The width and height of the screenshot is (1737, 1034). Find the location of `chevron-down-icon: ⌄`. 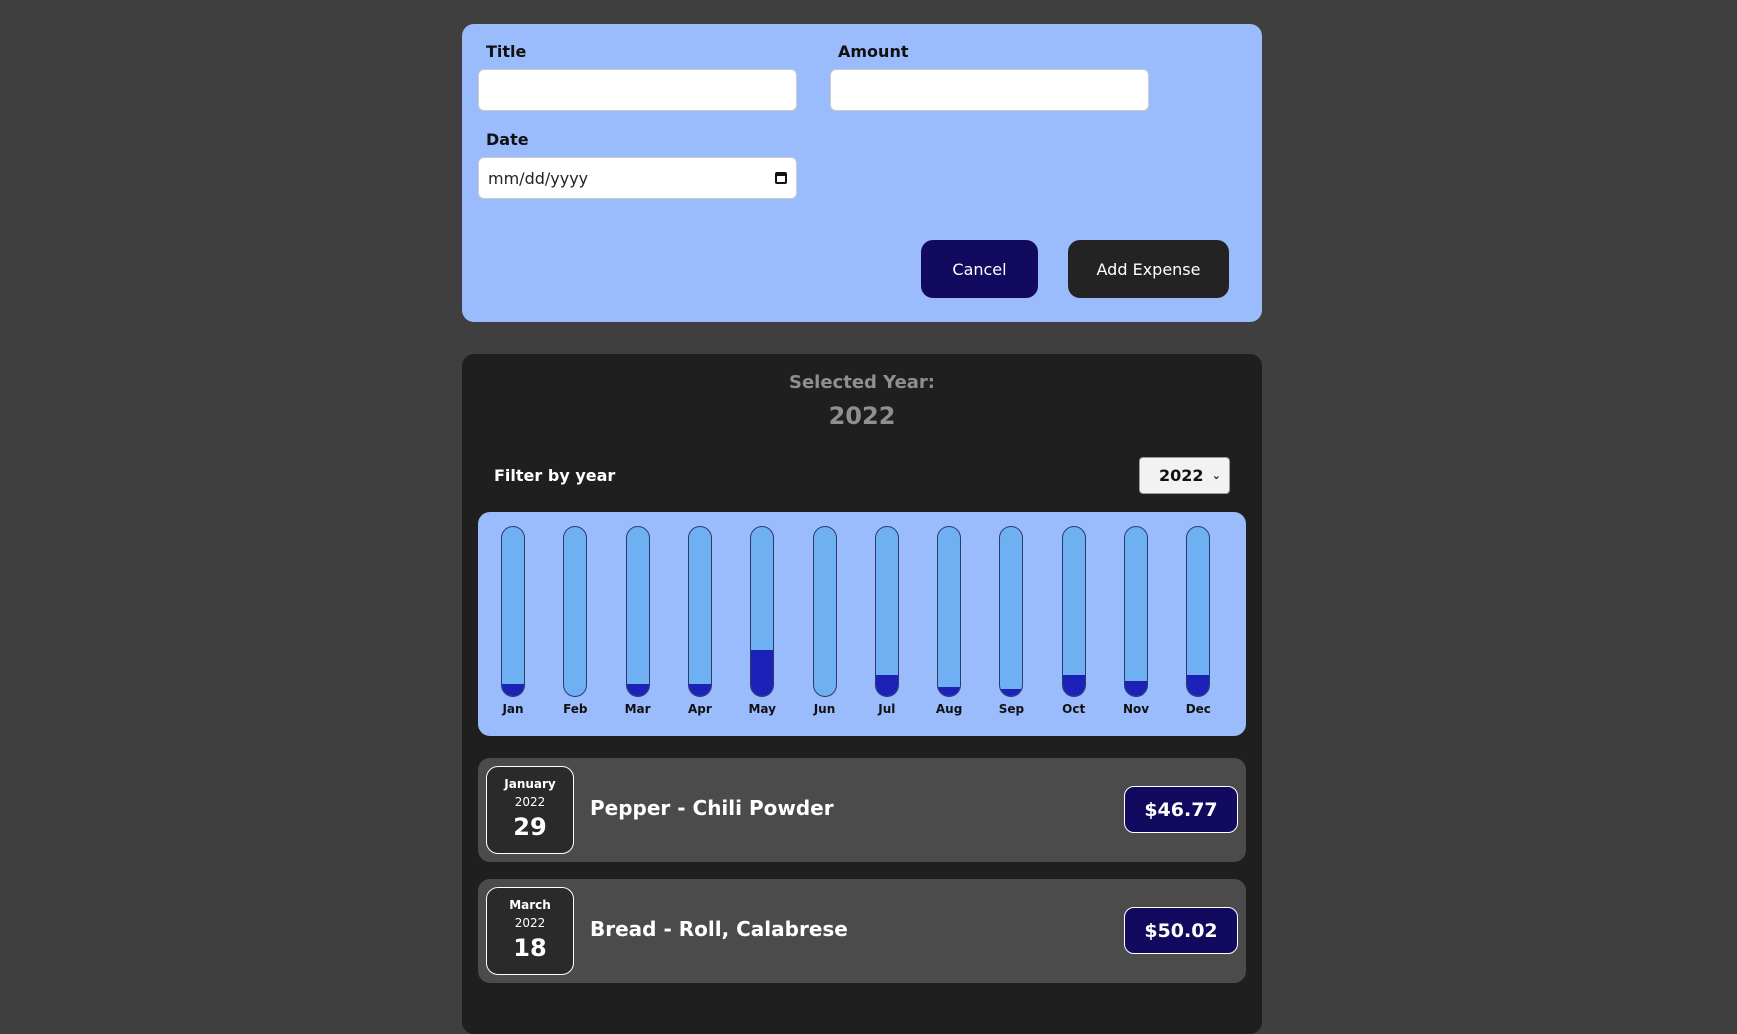

chevron-down-icon: ⌄ is located at coordinates (1216, 475).